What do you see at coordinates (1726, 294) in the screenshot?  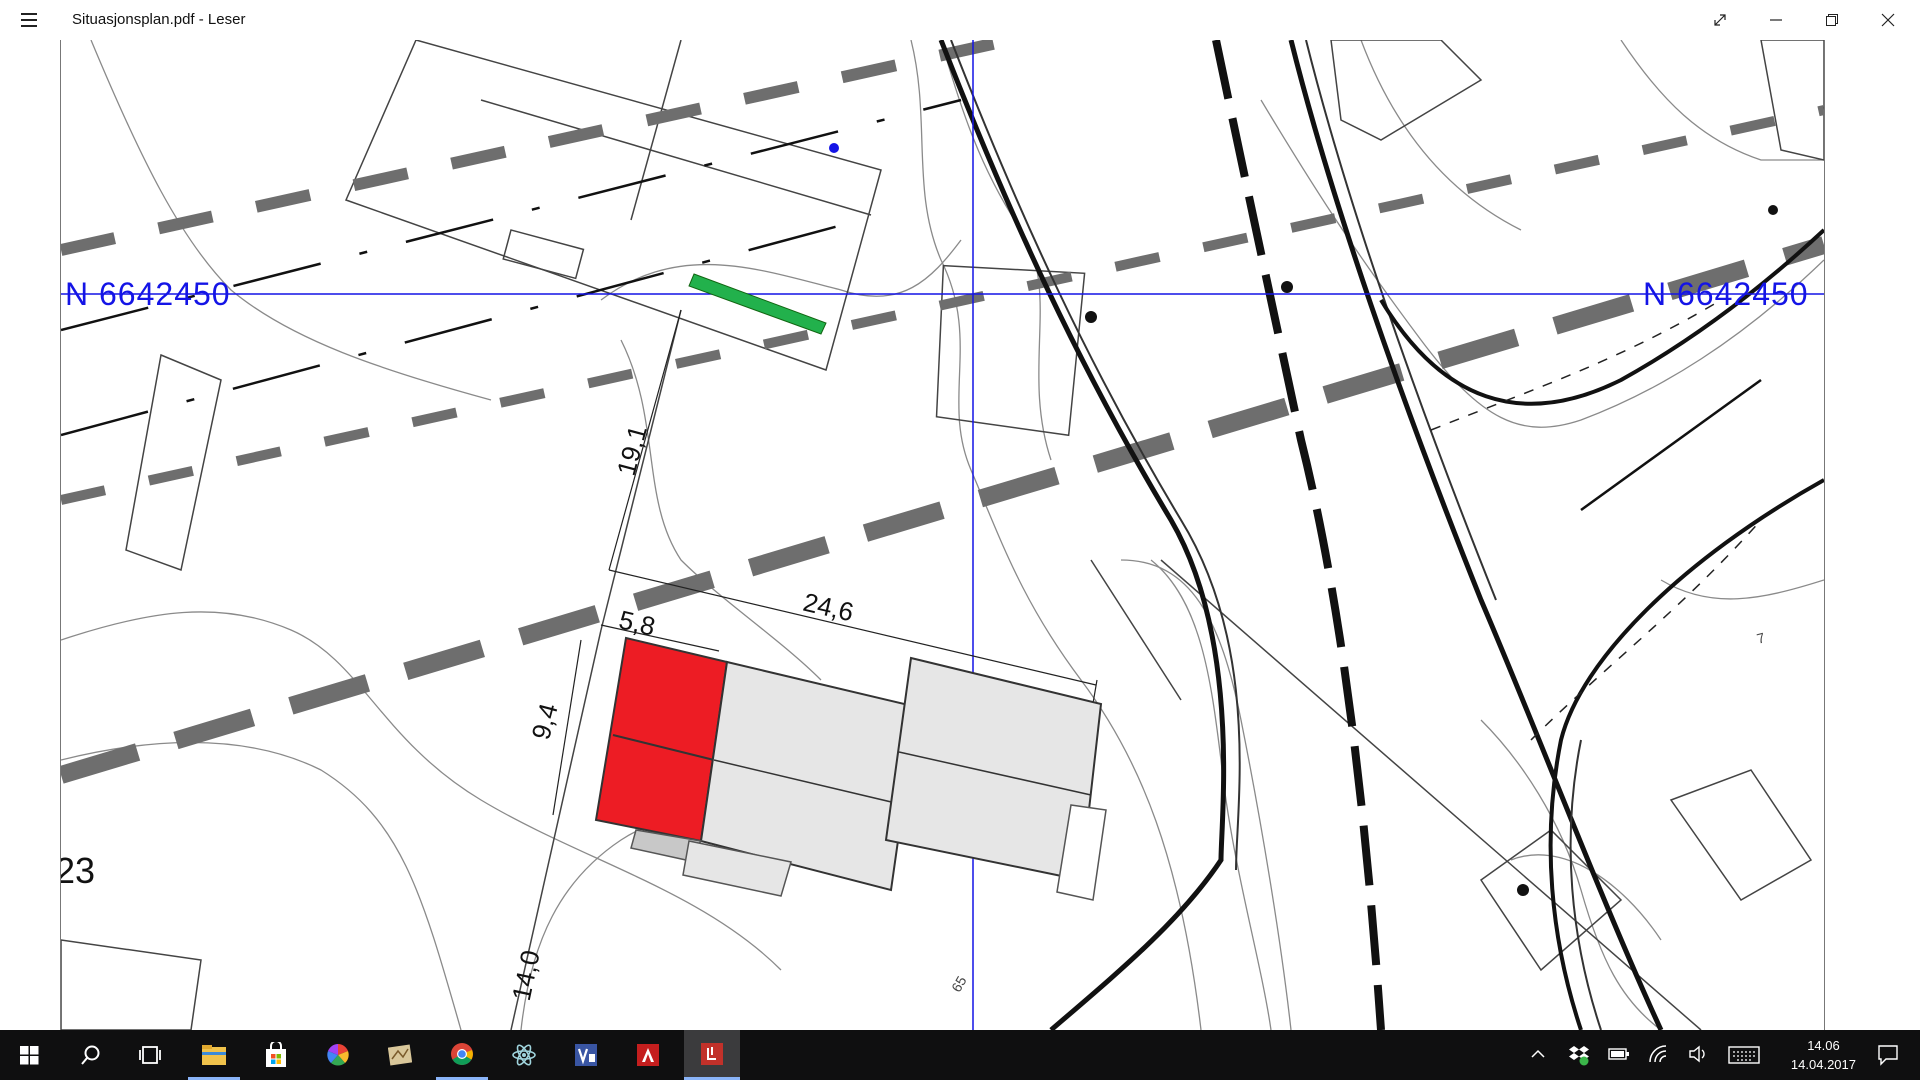 I see `coordinate-label-right: N 6642450` at bounding box center [1726, 294].